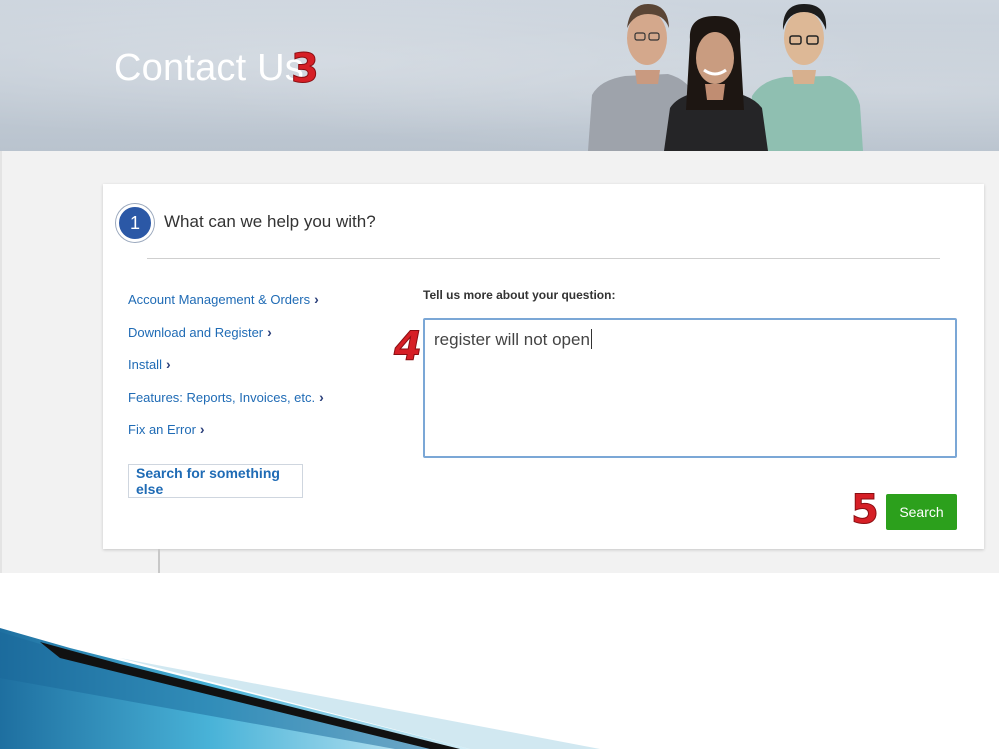  Describe the element at coordinates (300, 688) in the screenshot. I see `slide-decoration` at that location.